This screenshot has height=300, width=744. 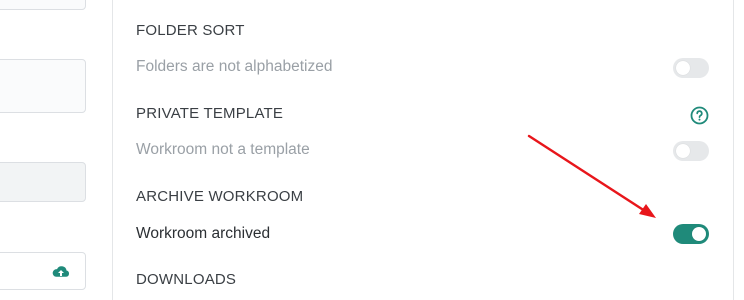 What do you see at coordinates (61, 272) in the screenshot?
I see `cloud-upload-icon` at bounding box center [61, 272].